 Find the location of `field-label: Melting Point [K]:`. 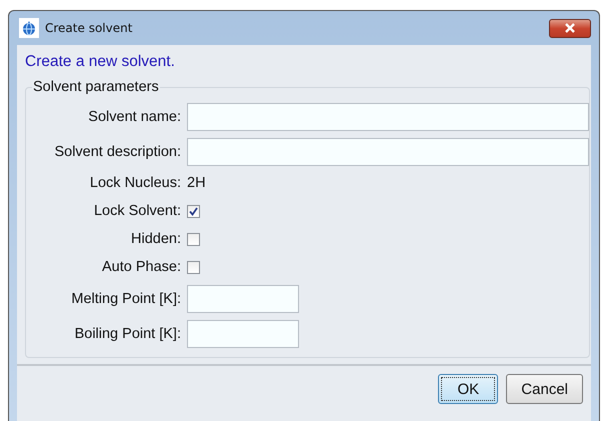

field-label: Melting Point [K]: is located at coordinates (125, 298).